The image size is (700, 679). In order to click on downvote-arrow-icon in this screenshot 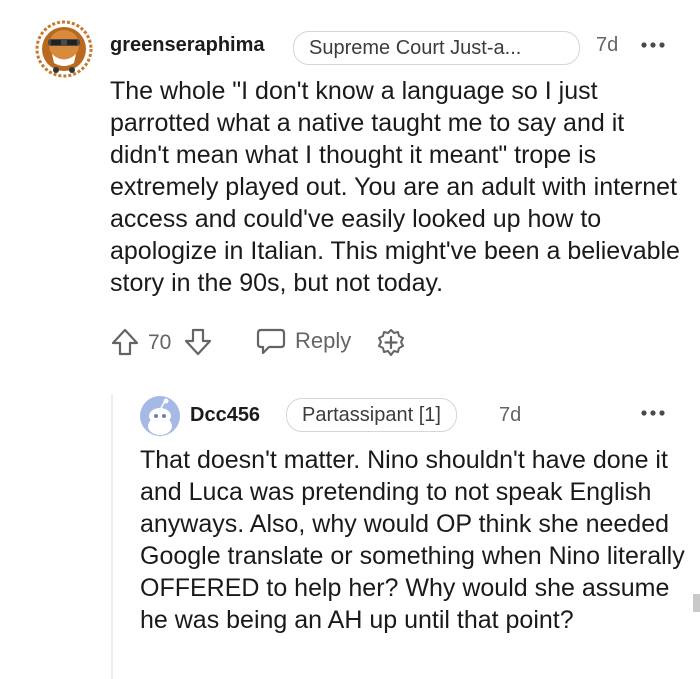, I will do `click(198, 342)`.